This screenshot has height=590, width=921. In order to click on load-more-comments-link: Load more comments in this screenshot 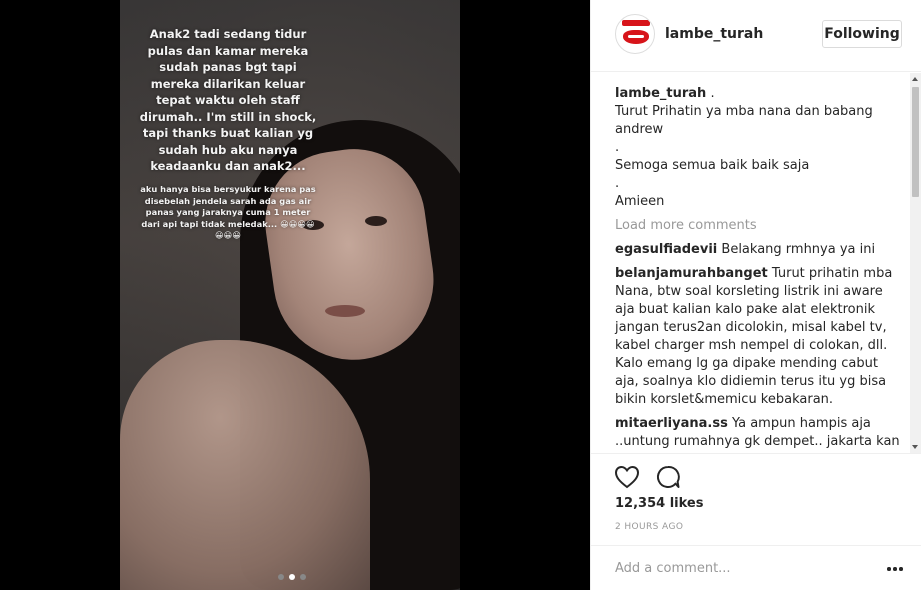, I will do `click(757, 226)`.